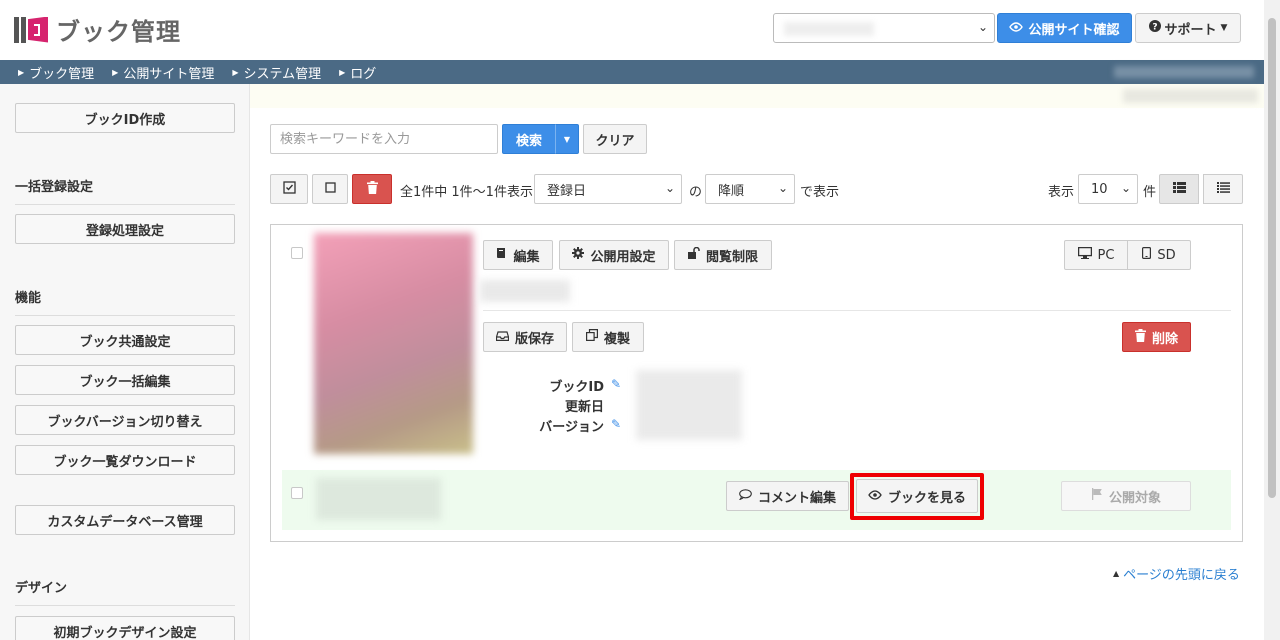  I want to click on check-square-icon, so click(289, 189).